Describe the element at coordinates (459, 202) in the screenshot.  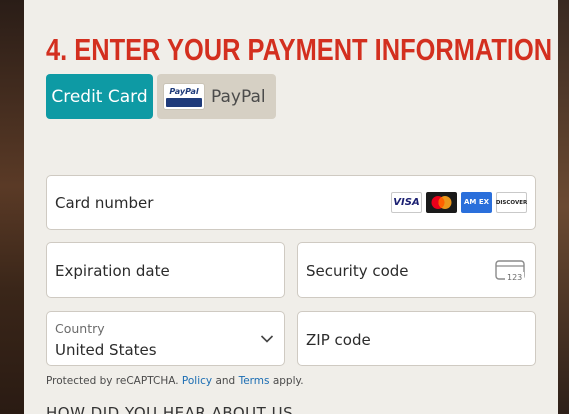
I see `card-brands: VISA AM EX DISCOVER` at that location.